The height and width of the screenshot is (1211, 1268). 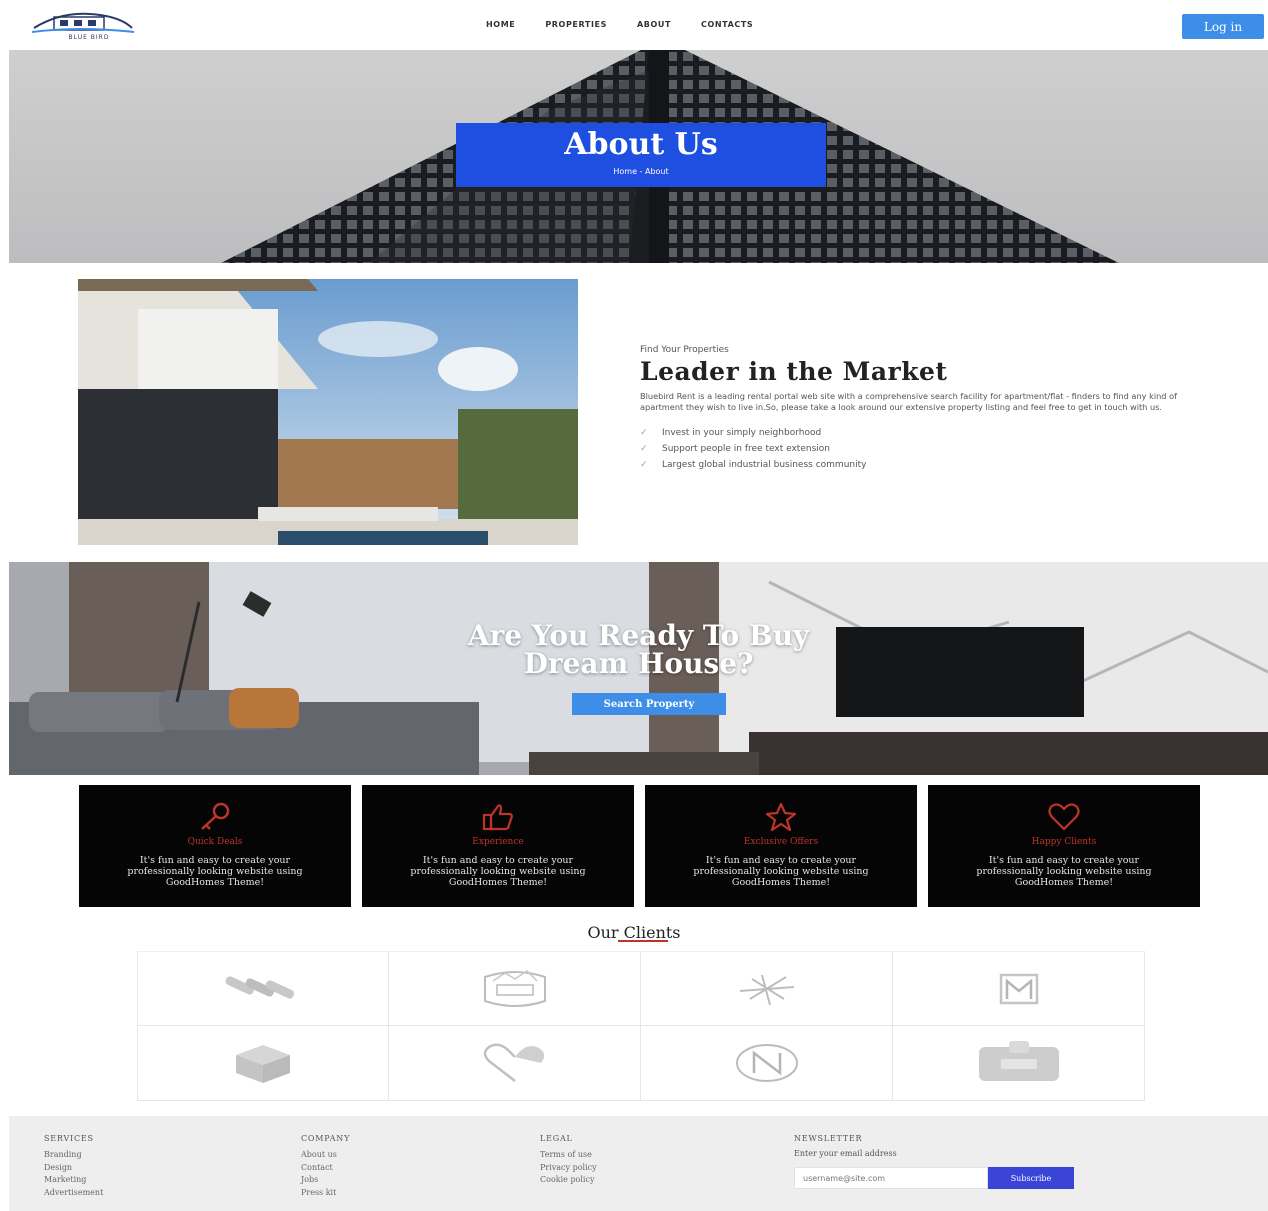 I want to click on footer-heading: SERVICES, so click(x=69, y=1138).